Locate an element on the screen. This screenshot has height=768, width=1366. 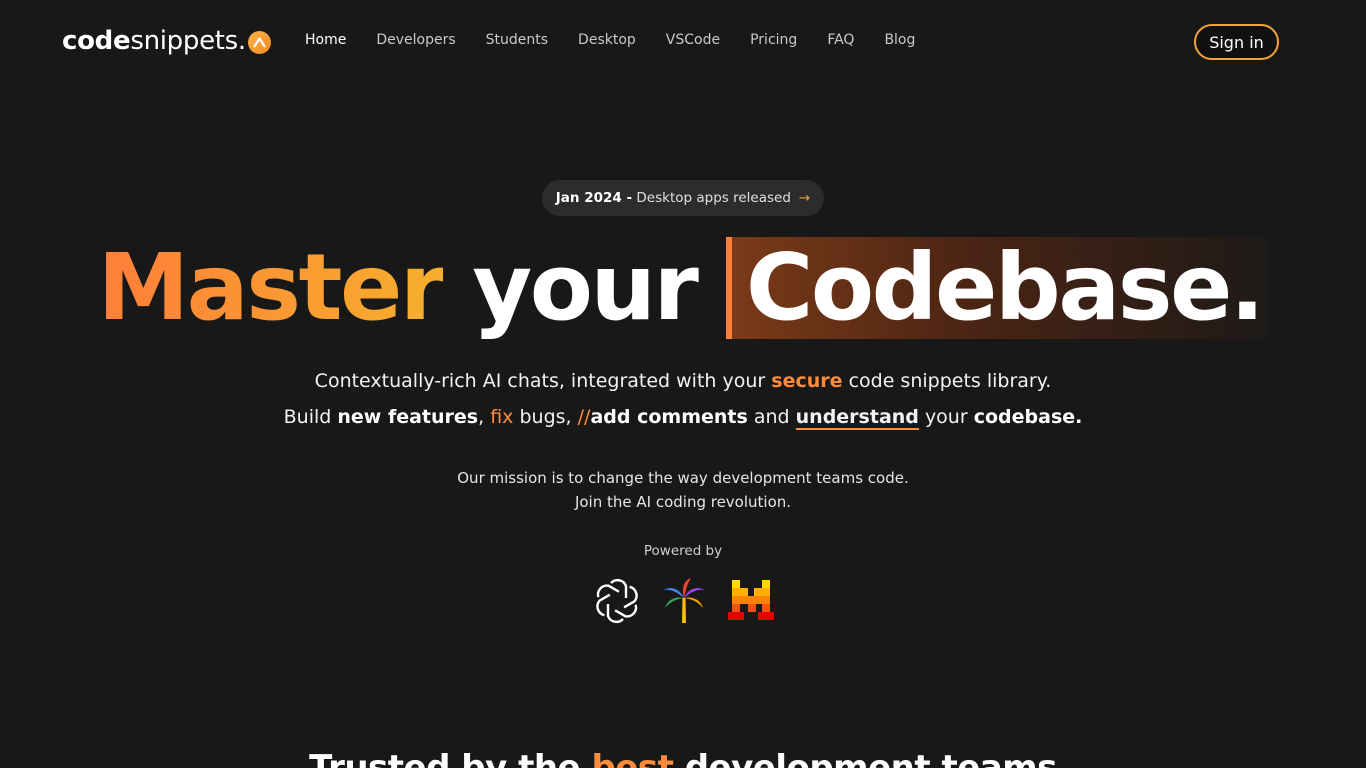
nav-vscode: VSCode is located at coordinates (693, 40).